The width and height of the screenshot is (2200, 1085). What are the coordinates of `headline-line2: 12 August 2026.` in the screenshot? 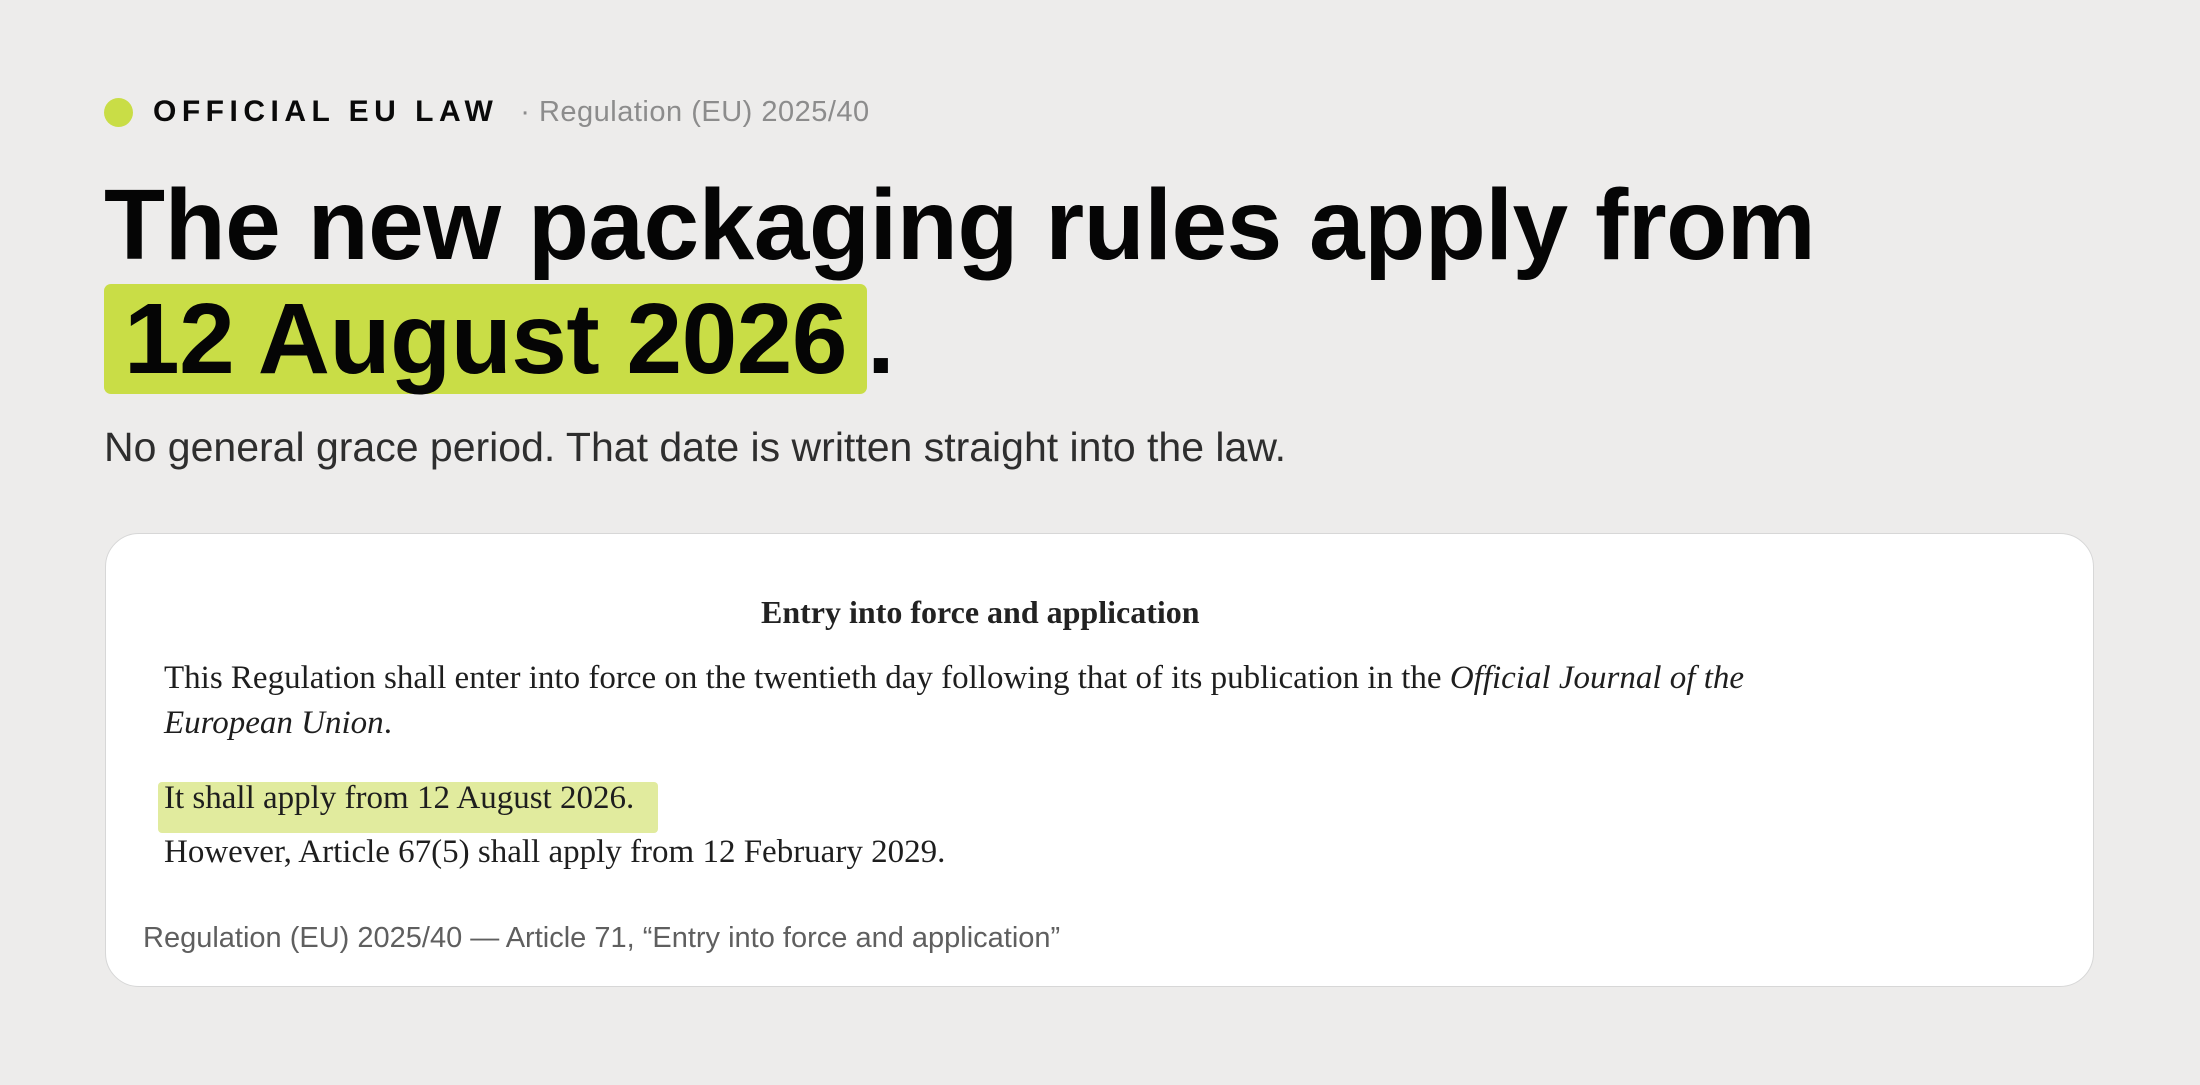 It's located at (959, 339).